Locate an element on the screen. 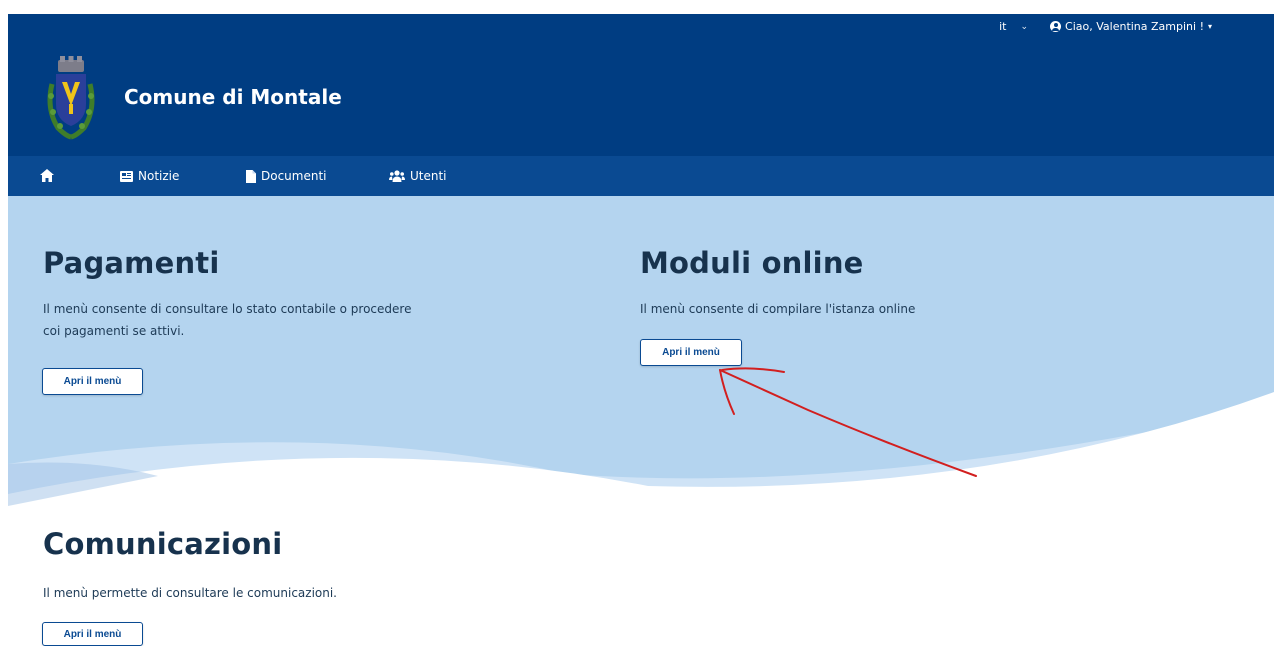  nav-home is located at coordinates (47, 175).